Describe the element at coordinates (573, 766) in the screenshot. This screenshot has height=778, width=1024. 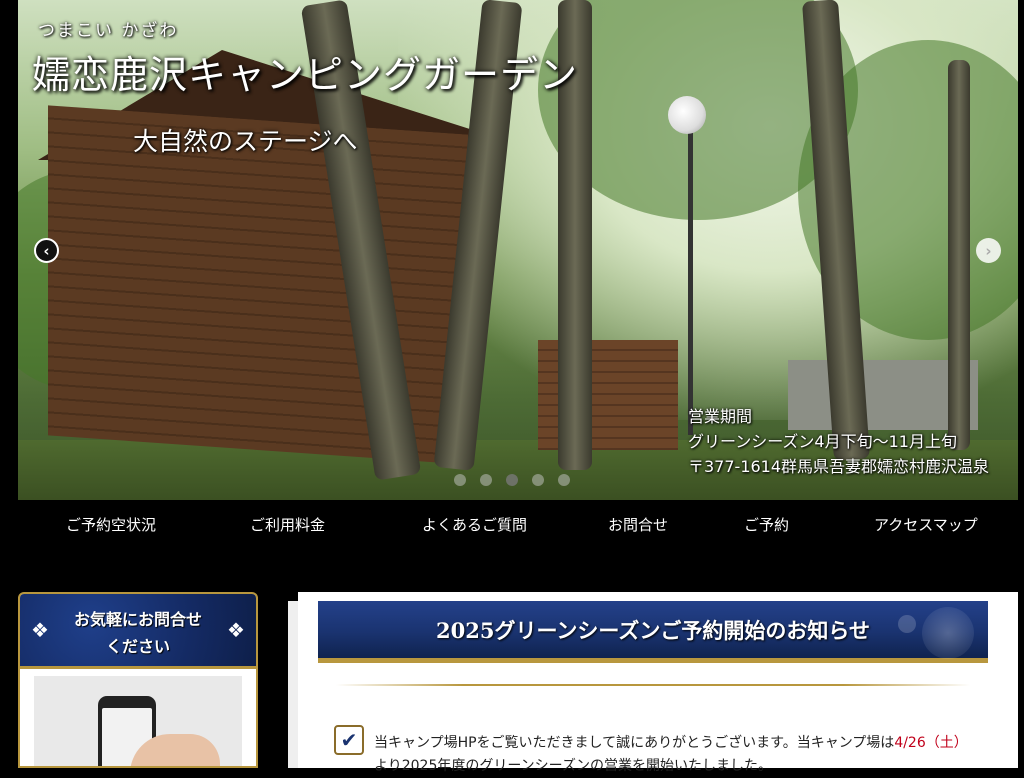
I see `news-text: より2025年度のグリーンシーズンの営業を開始いたしました。` at that location.